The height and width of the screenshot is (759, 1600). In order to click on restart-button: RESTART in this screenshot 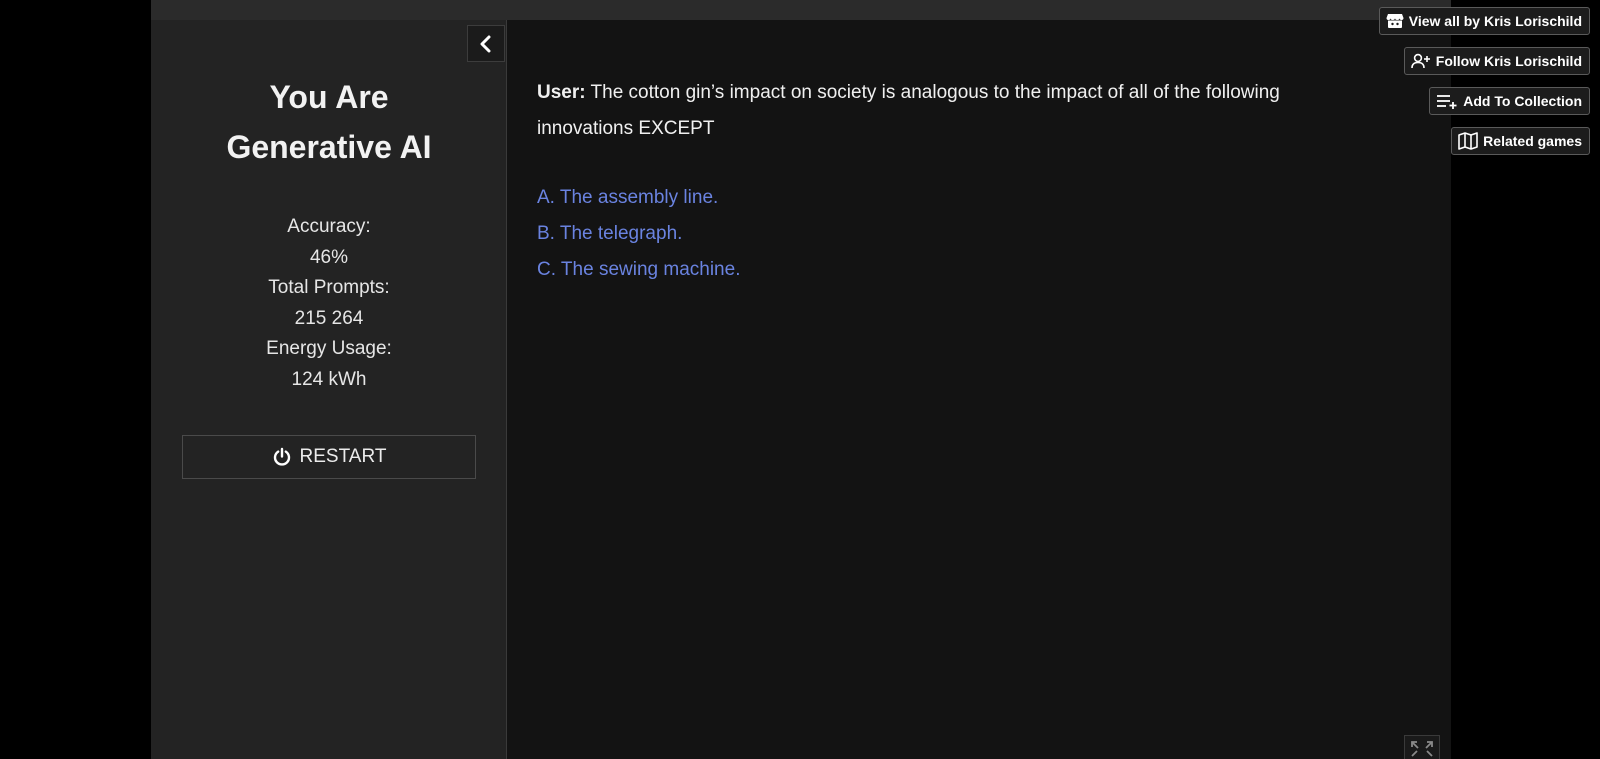, I will do `click(329, 457)`.